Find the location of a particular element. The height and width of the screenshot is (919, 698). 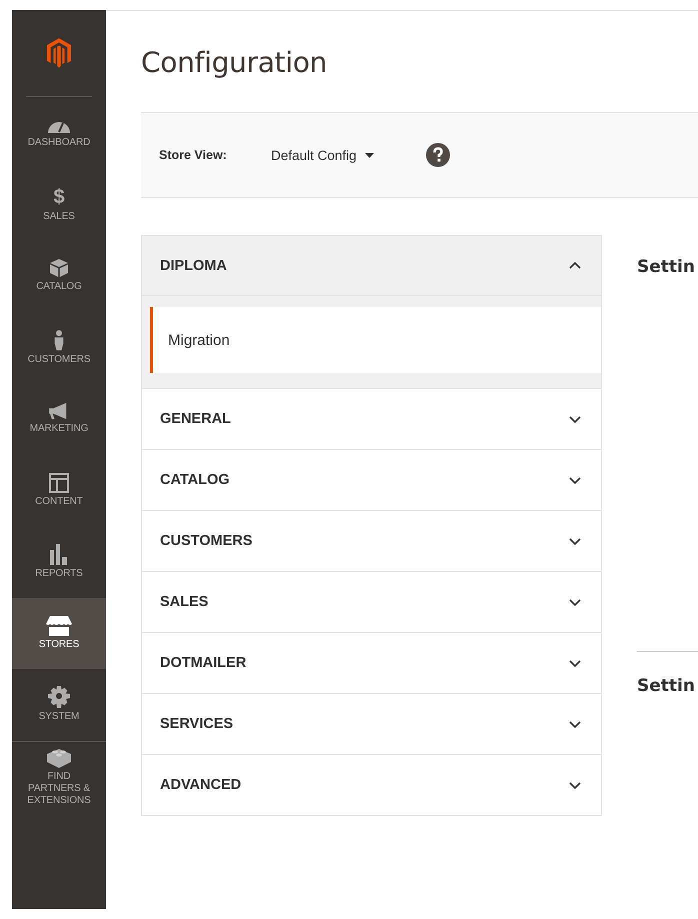

bar-chart-icon is located at coordinates (59, 554).